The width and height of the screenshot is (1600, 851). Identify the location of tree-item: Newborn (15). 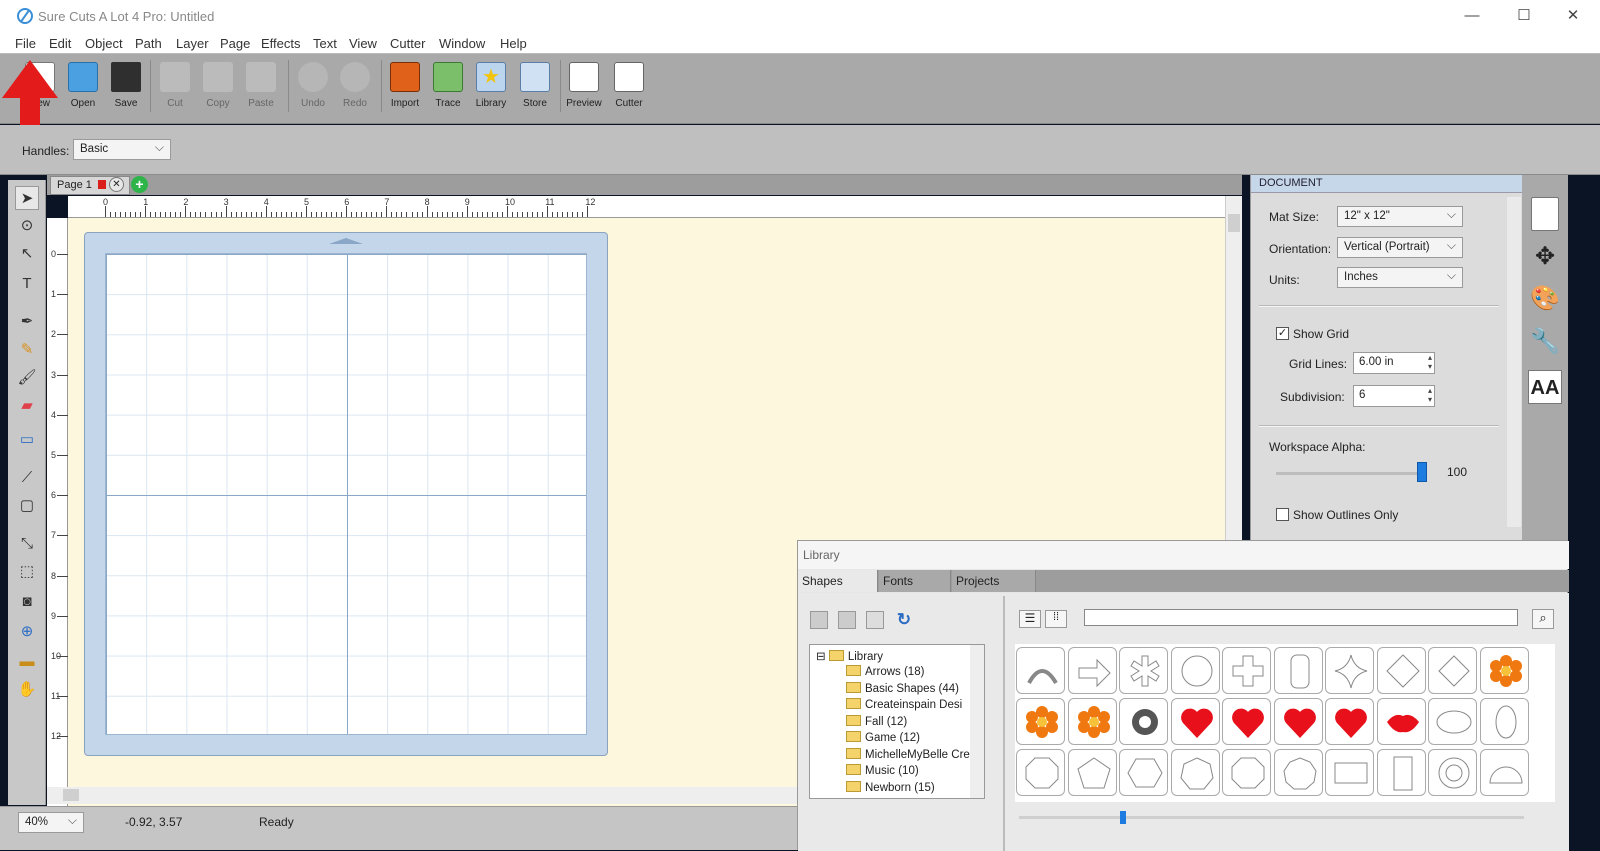
(890, 787).